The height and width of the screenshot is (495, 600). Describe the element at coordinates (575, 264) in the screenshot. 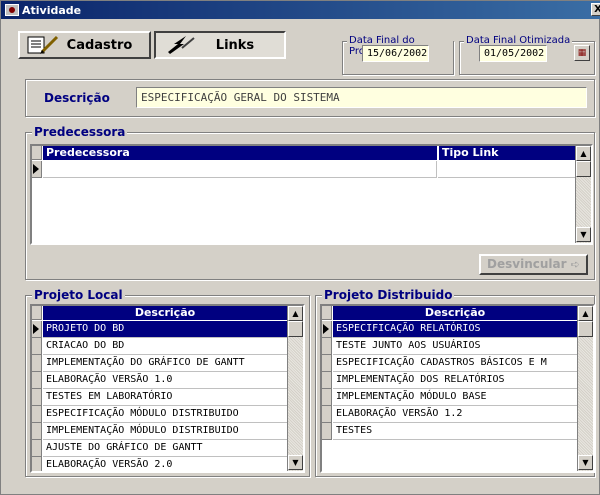

I see `unlink-arrow-icon: ➪` at that location.